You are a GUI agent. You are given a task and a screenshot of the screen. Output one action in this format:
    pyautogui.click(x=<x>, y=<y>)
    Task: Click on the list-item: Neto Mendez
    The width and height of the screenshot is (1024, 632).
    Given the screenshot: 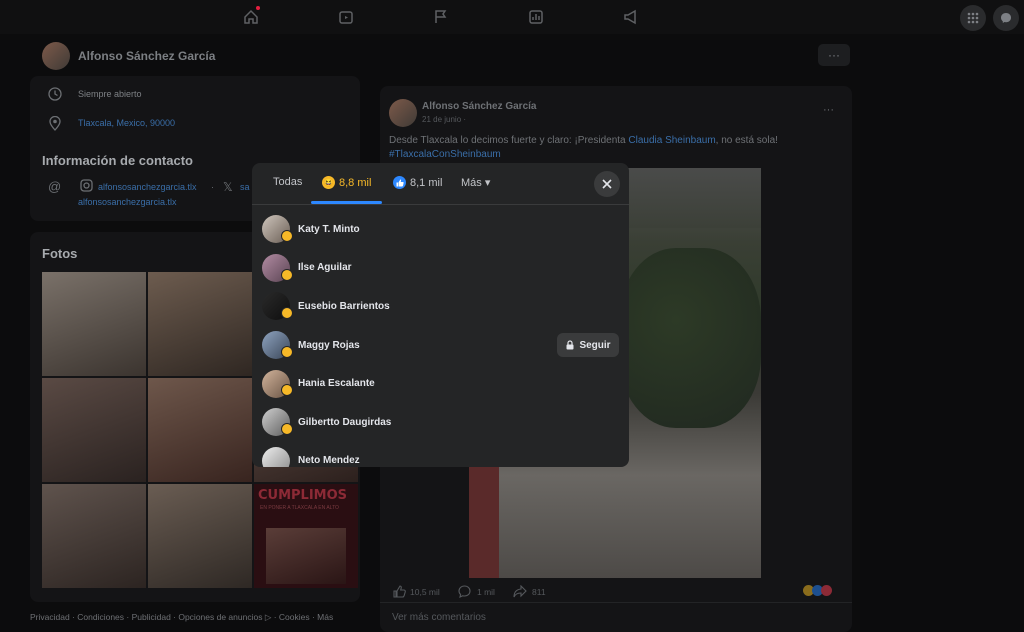 What is the action you would take?
    pyautogui.click(x=440, y=454)
    